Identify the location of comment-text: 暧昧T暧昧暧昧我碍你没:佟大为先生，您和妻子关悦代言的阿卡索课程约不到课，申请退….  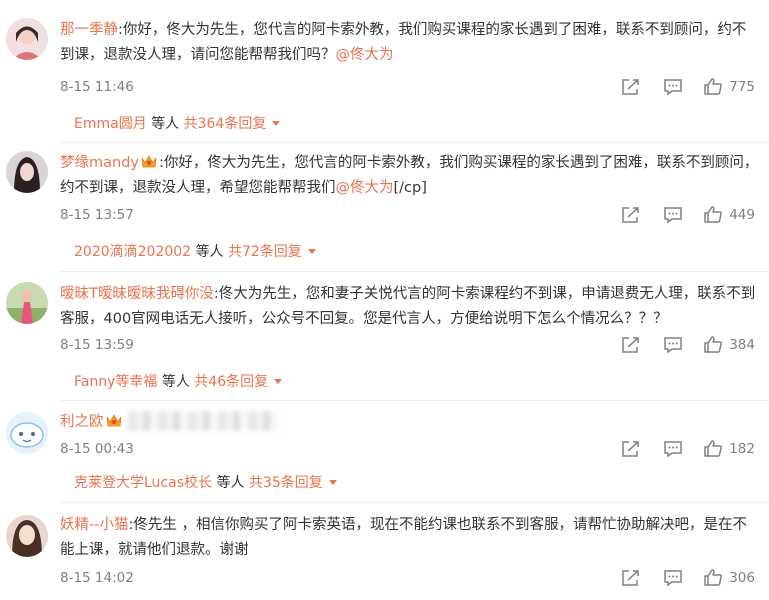
(410, 307).